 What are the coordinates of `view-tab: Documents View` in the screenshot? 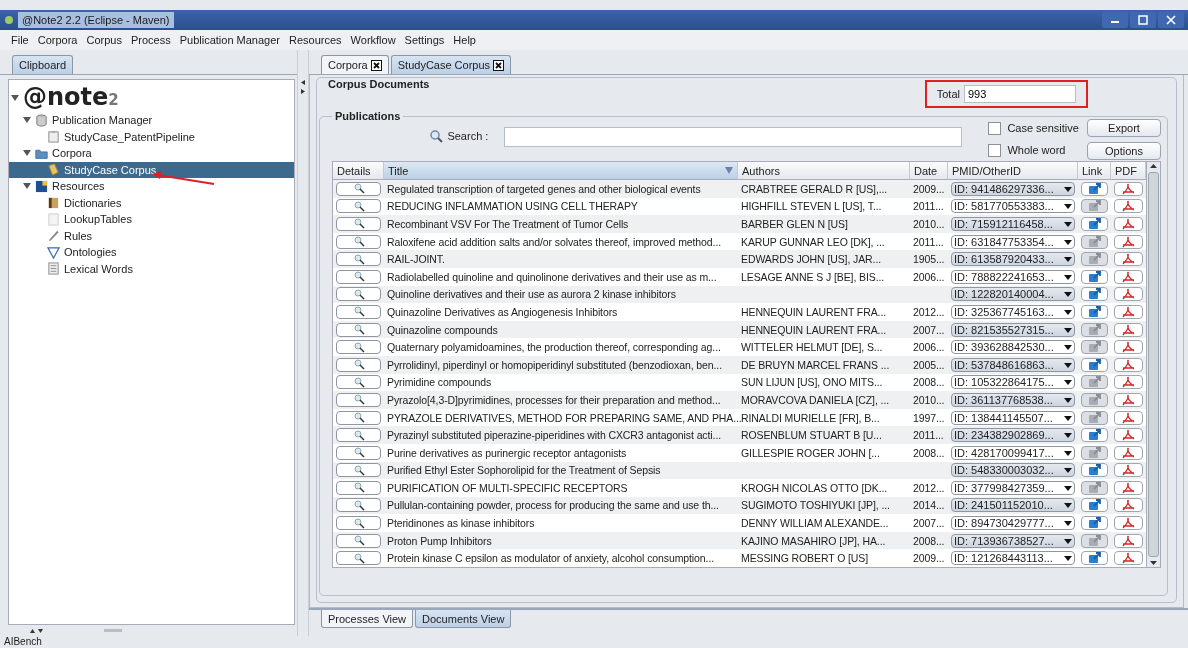 It's located at (463, 619).